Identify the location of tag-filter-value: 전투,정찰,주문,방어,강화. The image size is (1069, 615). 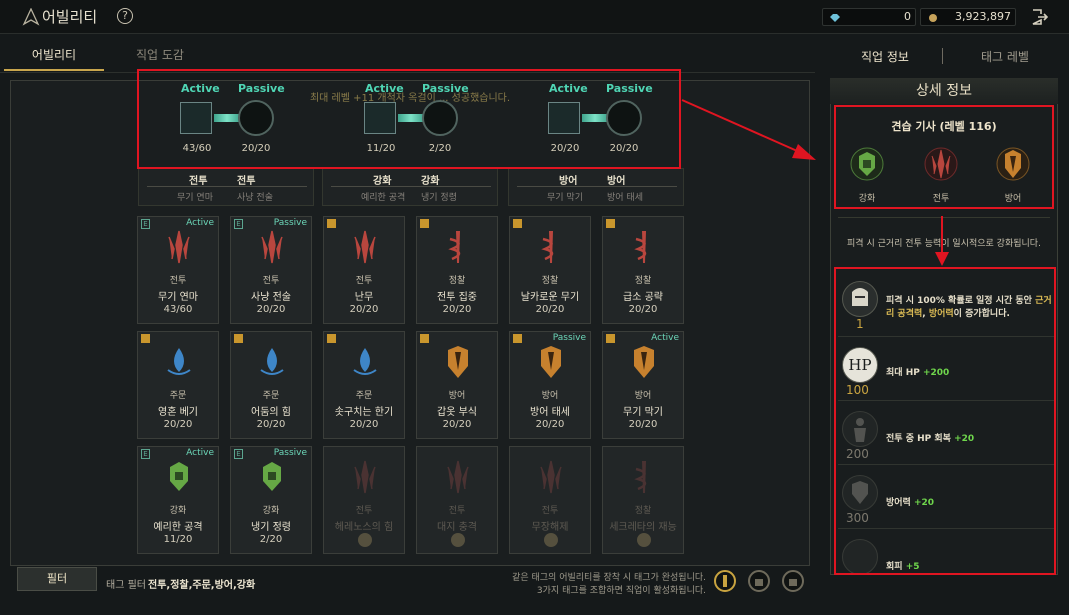
(201, 583).